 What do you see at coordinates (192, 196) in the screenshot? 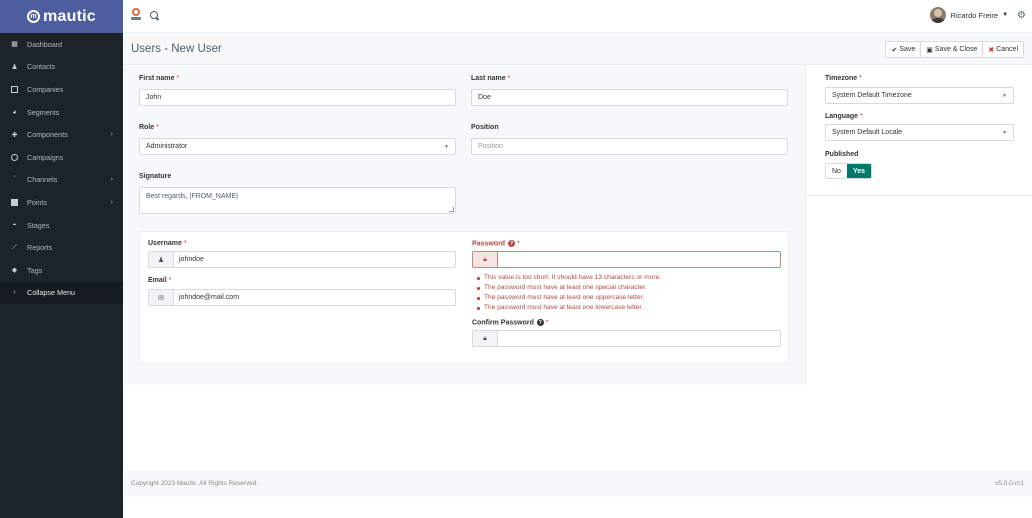
I see `signature-value: Best regards, |FROM_NAME|` at bounding box center [192, 196].